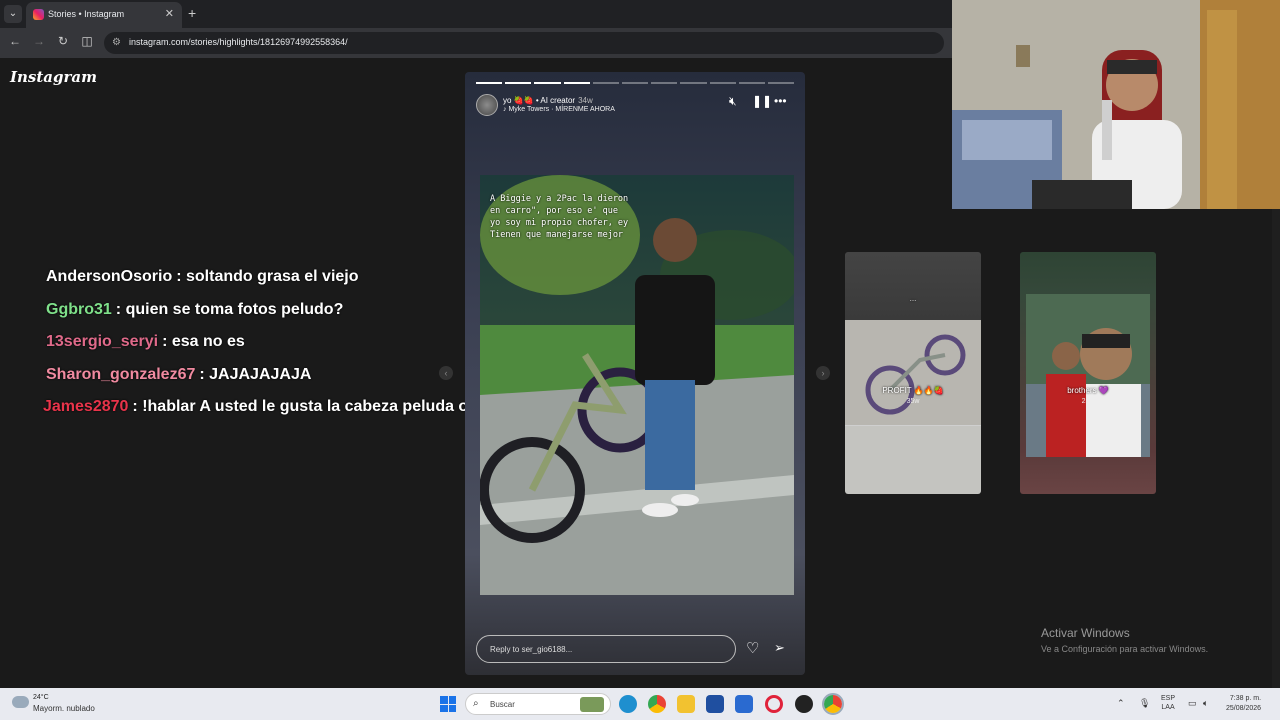  What do you see at coordinates (86, 14) in the screenshot?
I see `tab-title: Stories • Instagram` at bounding box center [86, 14].